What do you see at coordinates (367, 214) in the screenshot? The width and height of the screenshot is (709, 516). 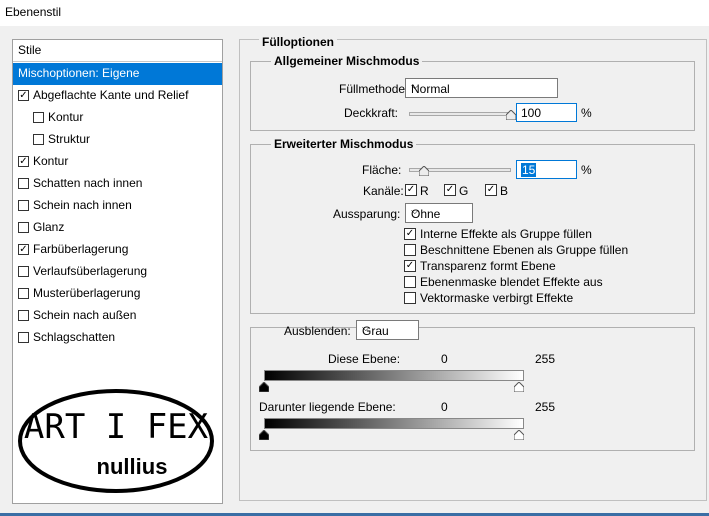 I see `knockout-label: Aussparung:` at bounding box center [367, 214].